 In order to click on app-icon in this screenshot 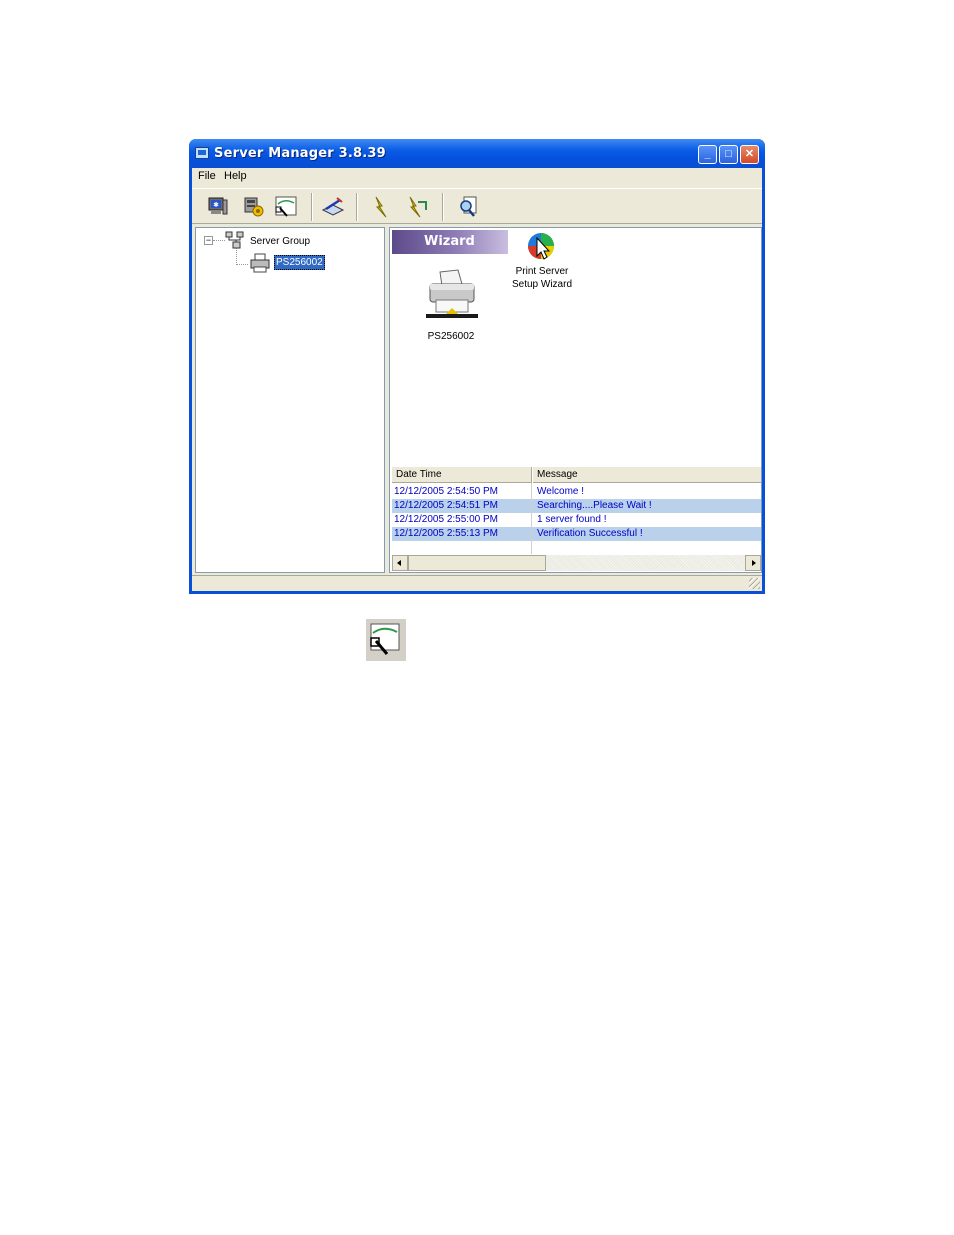, I will do `click(202, 153)`.